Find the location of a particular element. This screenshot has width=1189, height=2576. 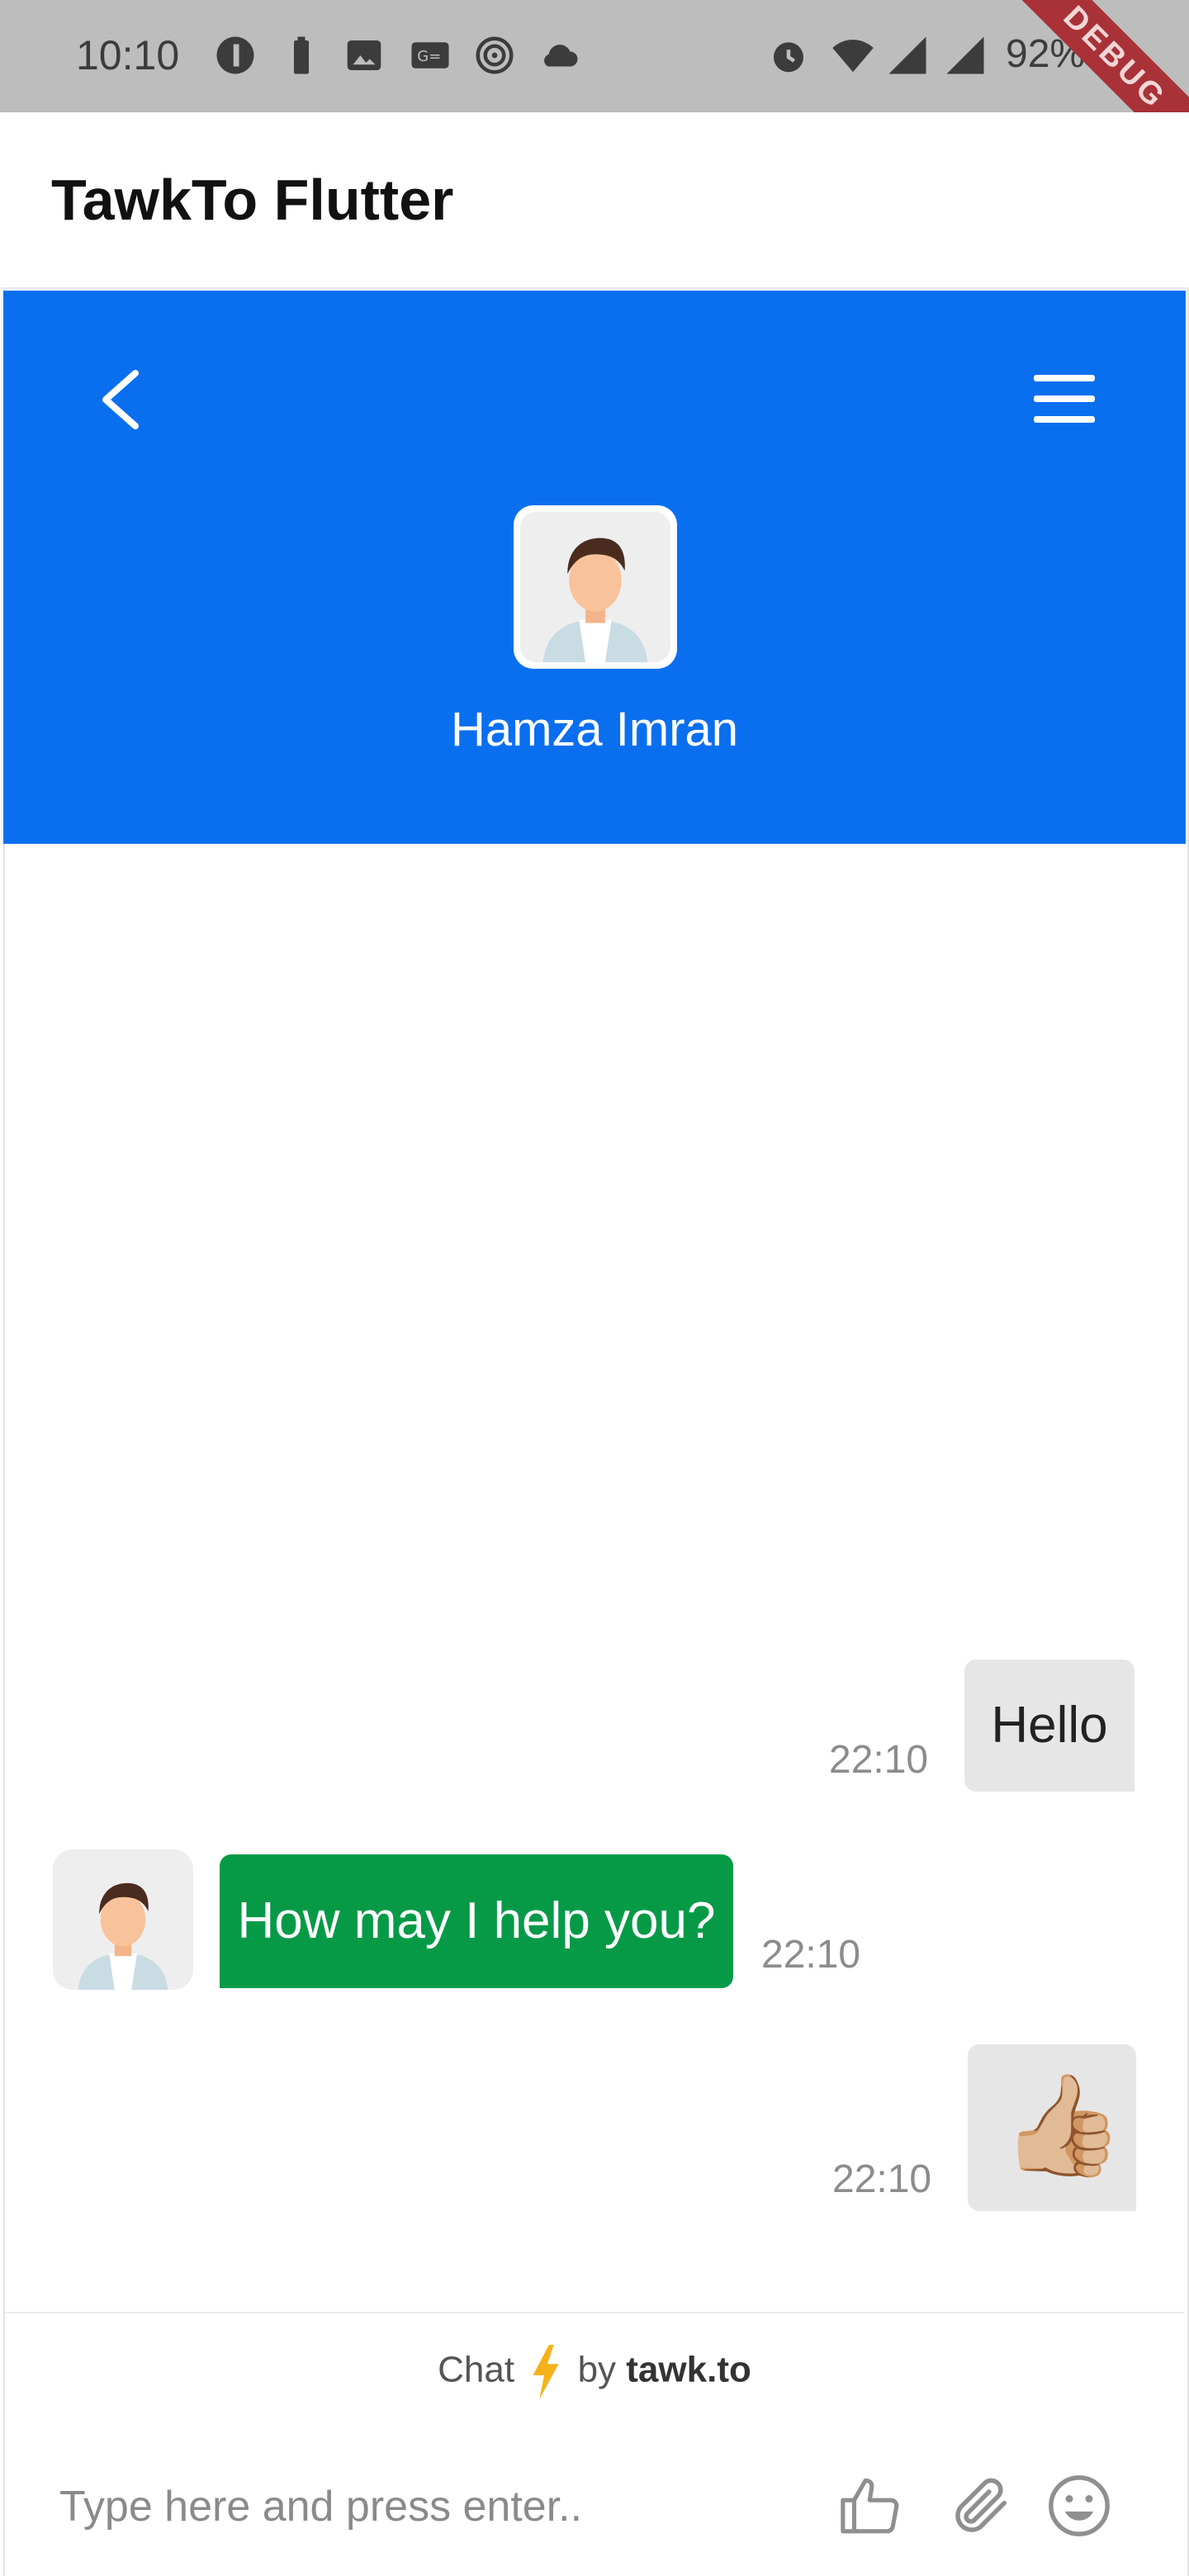

visitor-message-bubble: Hello is located at coordinates (1049, 1726).